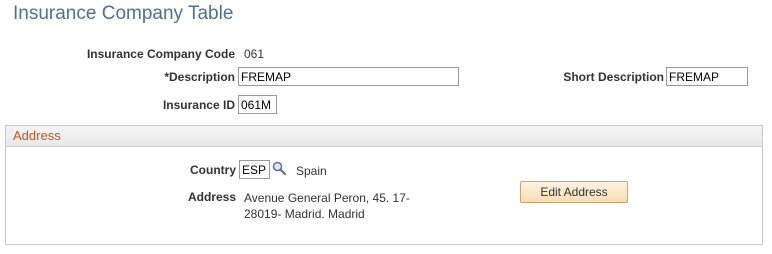 This screenshot has width=772, height=254. Describe the element at coordinates (279, 168) in the screenshot. I see `magnifier-icon` at that location.